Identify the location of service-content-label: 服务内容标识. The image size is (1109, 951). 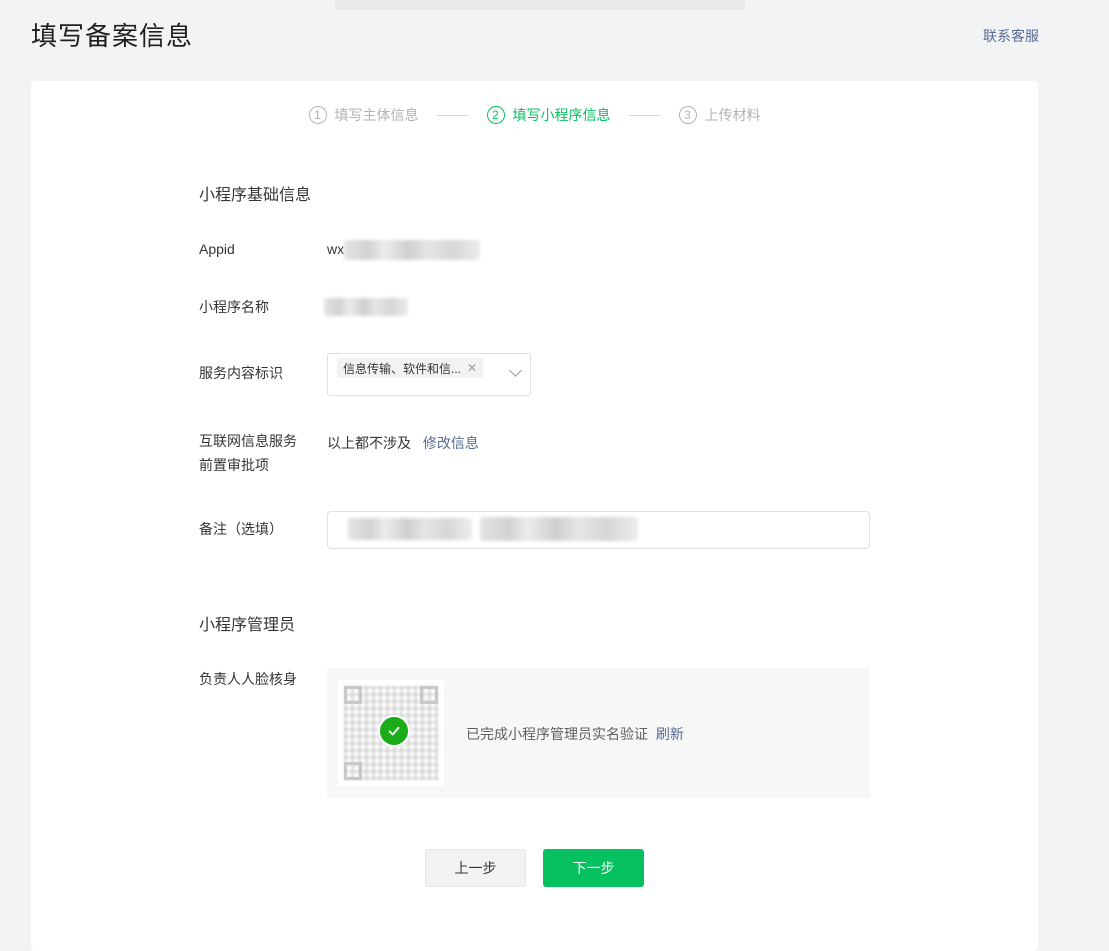
(241, 373).